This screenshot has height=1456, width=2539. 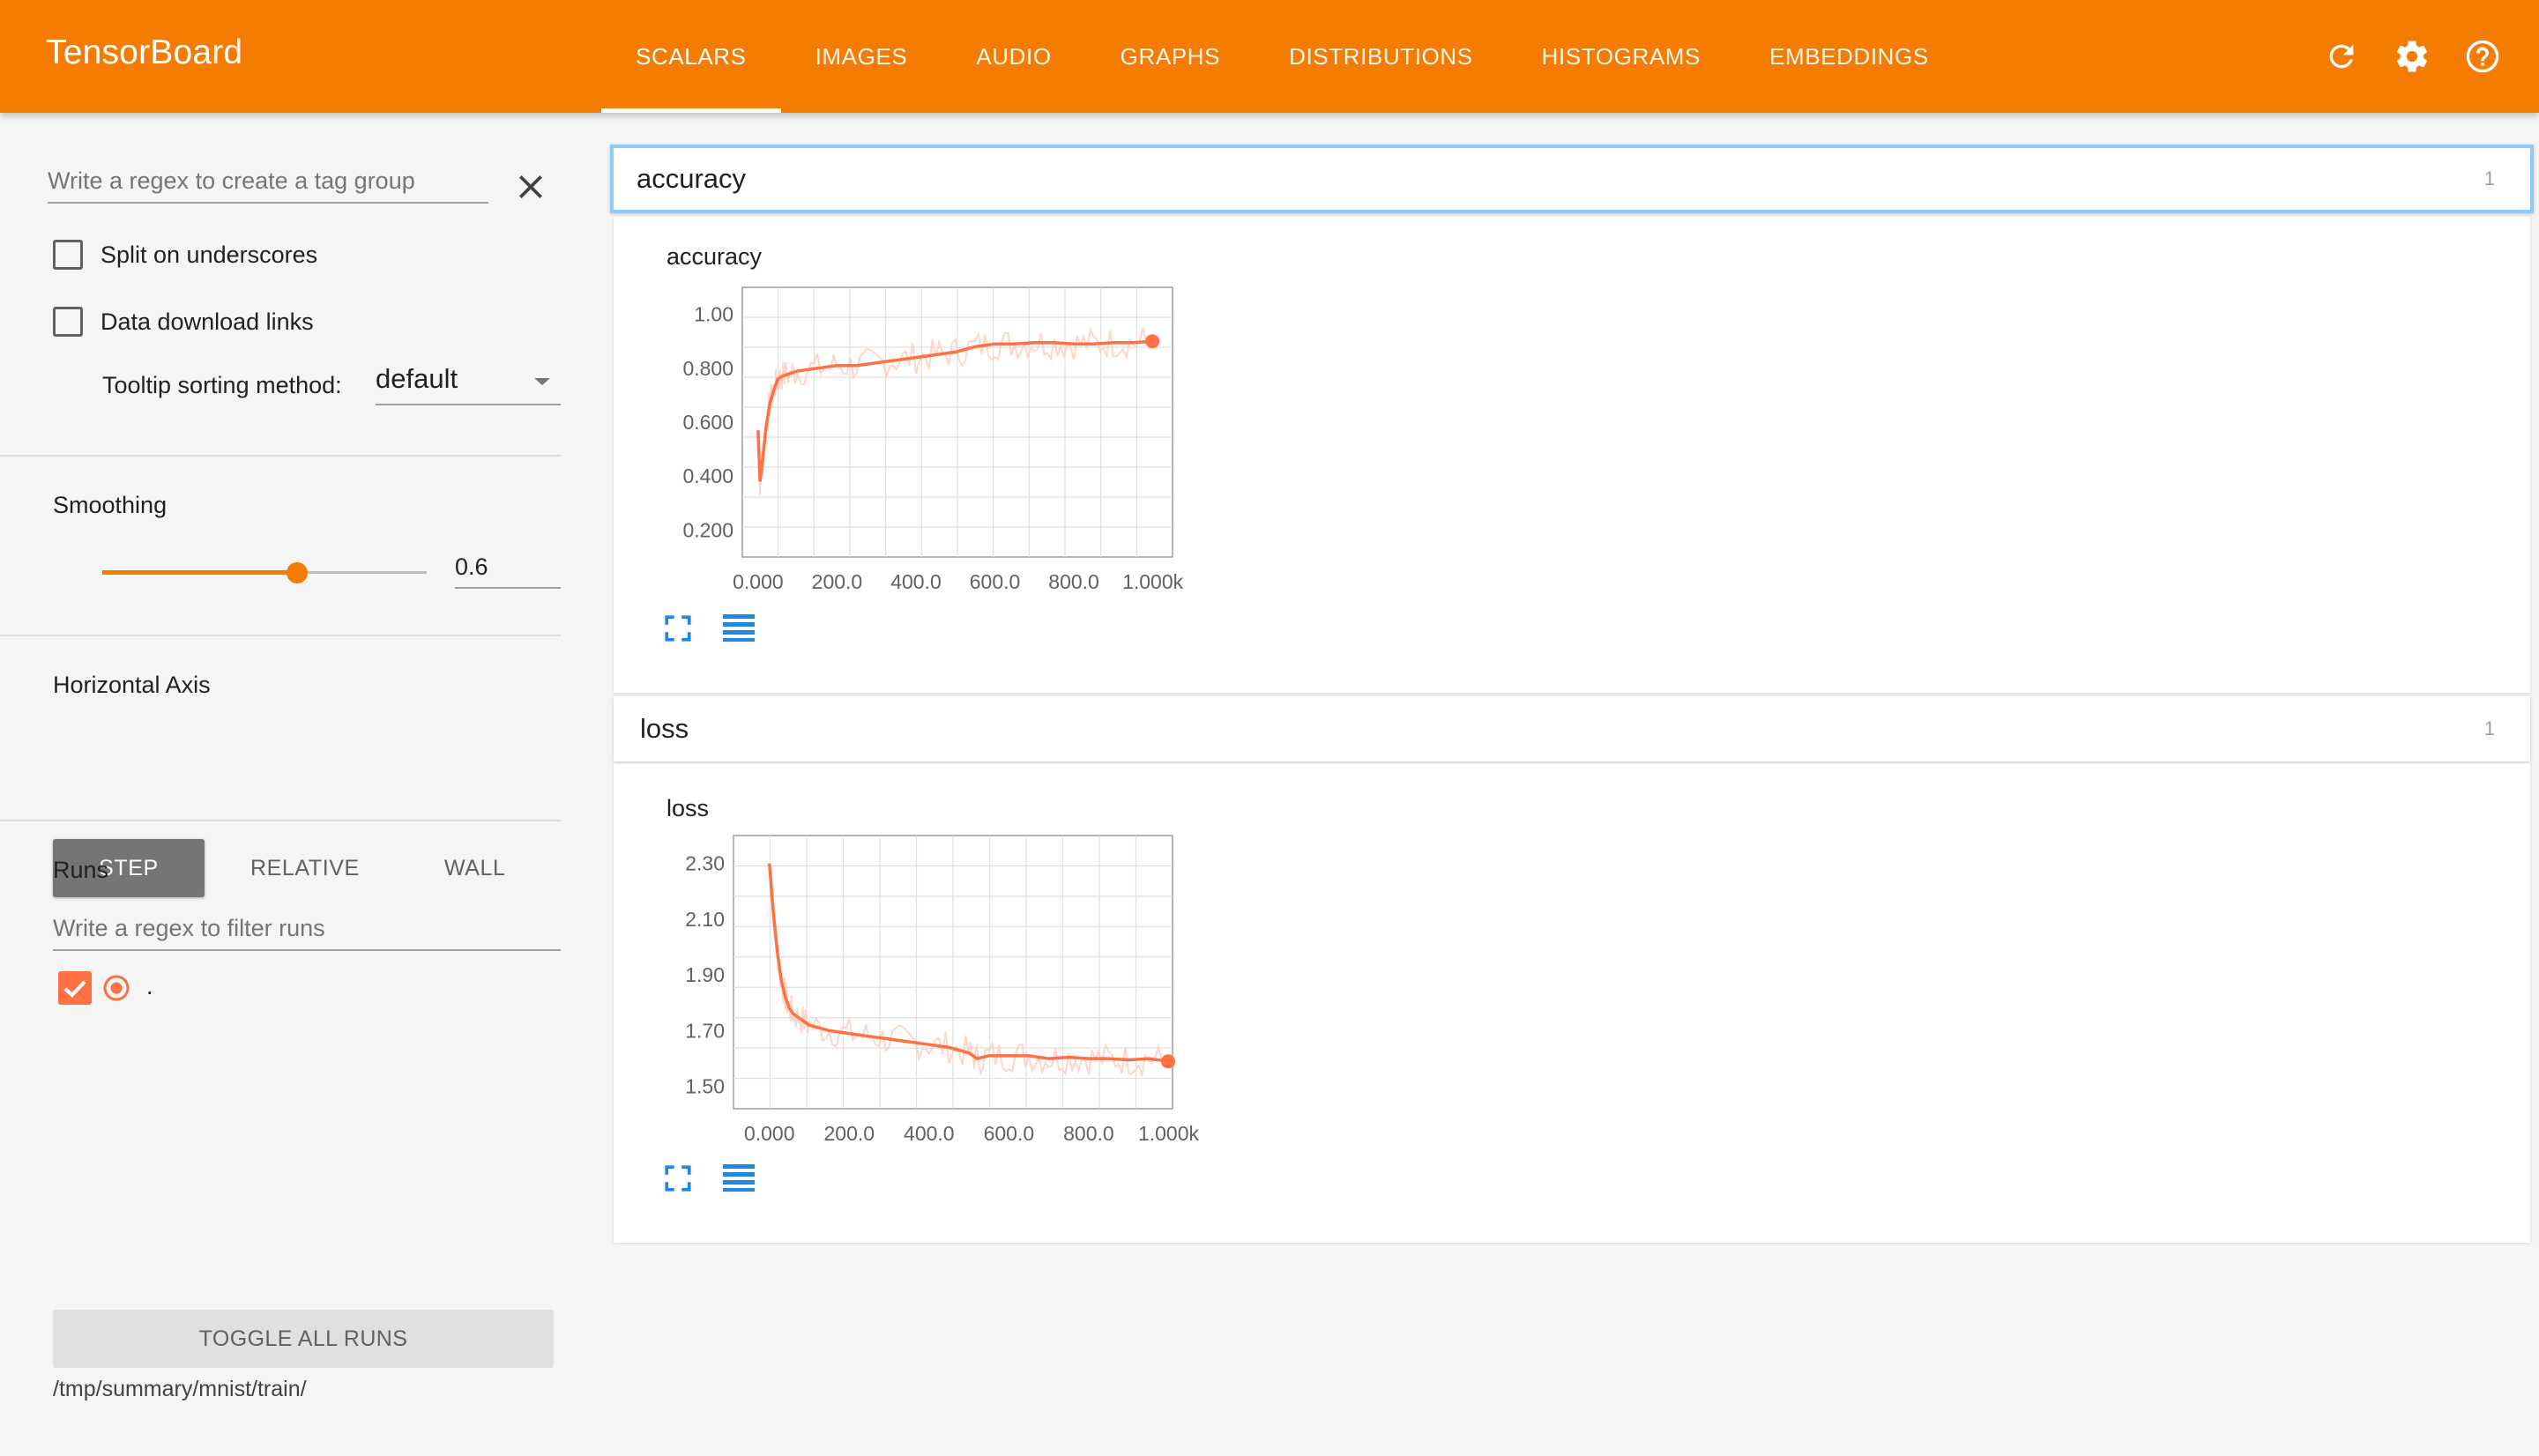 I want to click on y-tick-label: 0.800, so click(x=707, y=368).